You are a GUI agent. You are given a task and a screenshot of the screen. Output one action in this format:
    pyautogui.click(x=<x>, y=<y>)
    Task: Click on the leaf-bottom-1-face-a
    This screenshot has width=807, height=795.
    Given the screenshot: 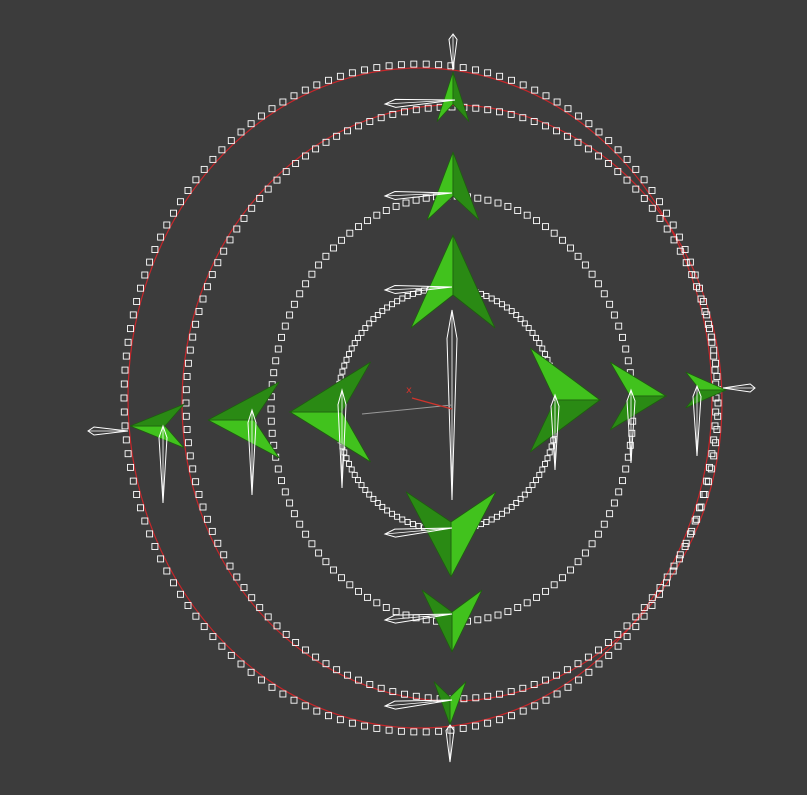 What is the action you would take?
    pyautogui.click(x=473, y=534)
    